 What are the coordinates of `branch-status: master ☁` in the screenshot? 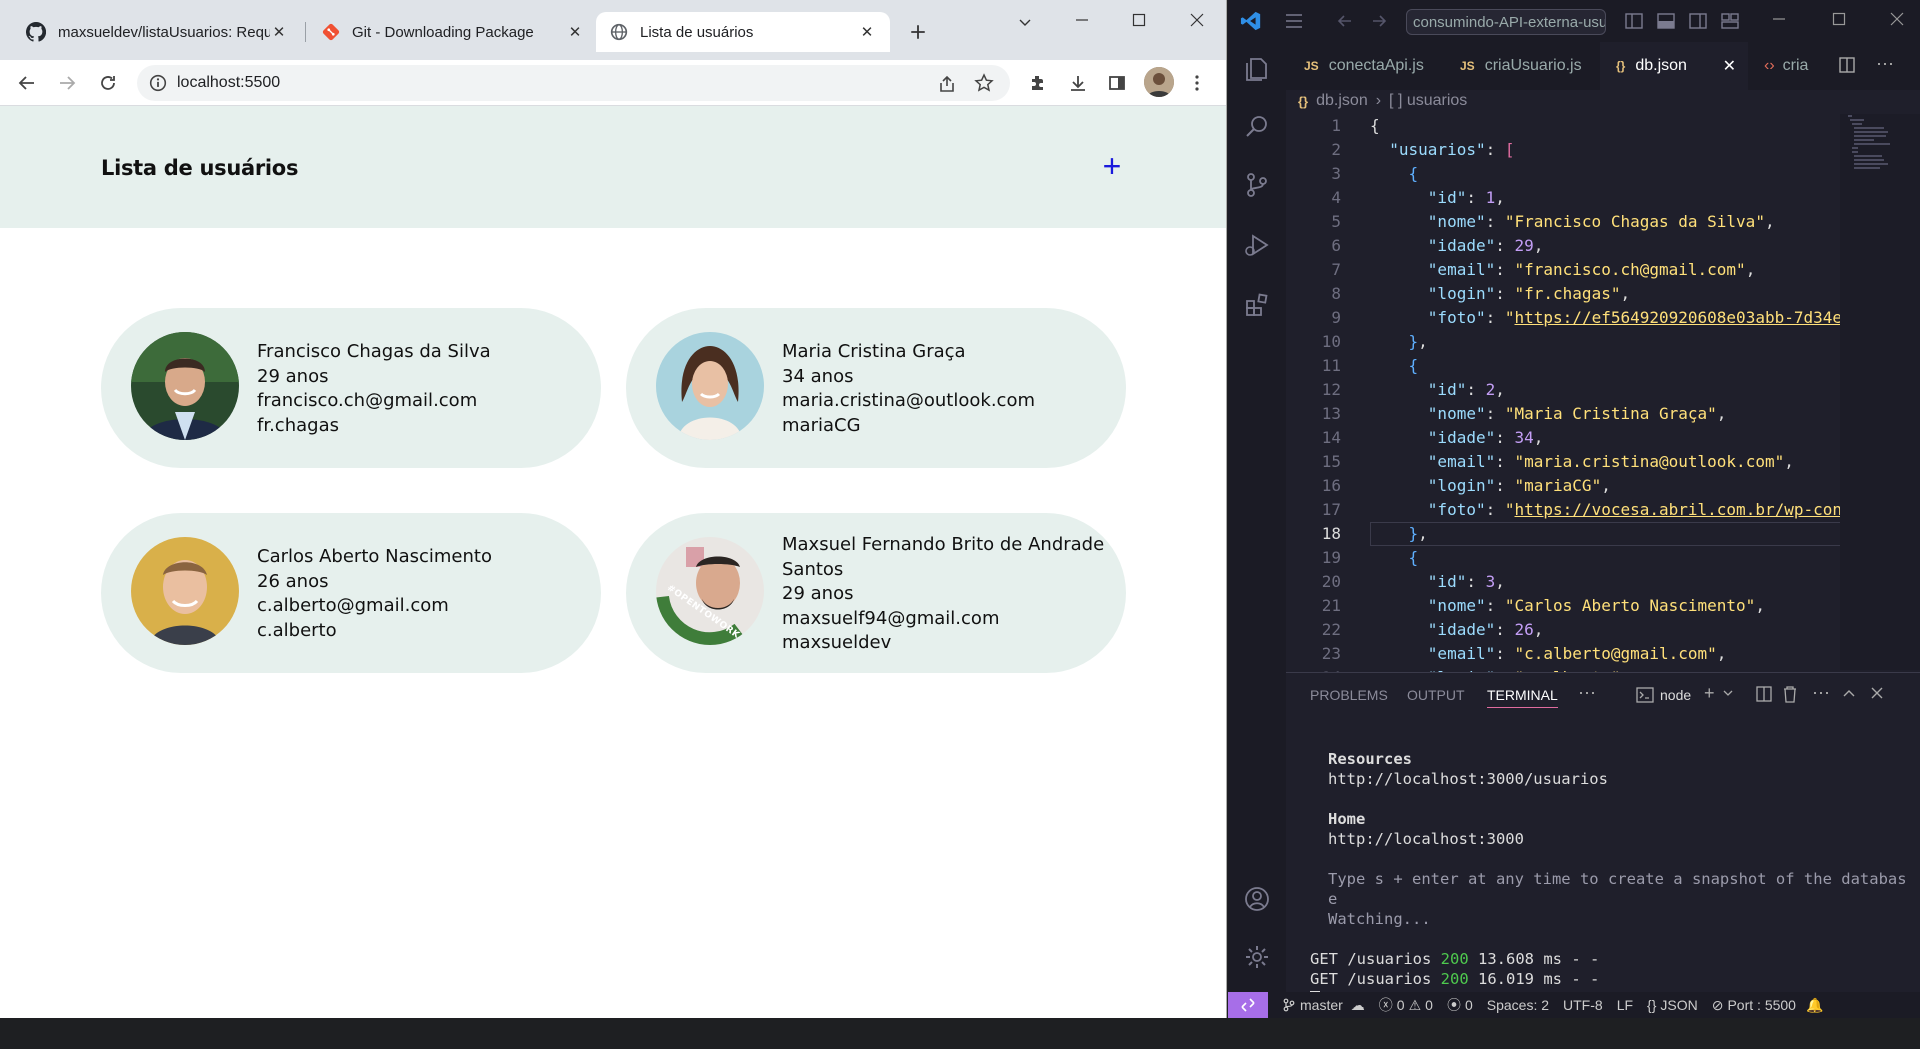 It's located at (1323, 1005).